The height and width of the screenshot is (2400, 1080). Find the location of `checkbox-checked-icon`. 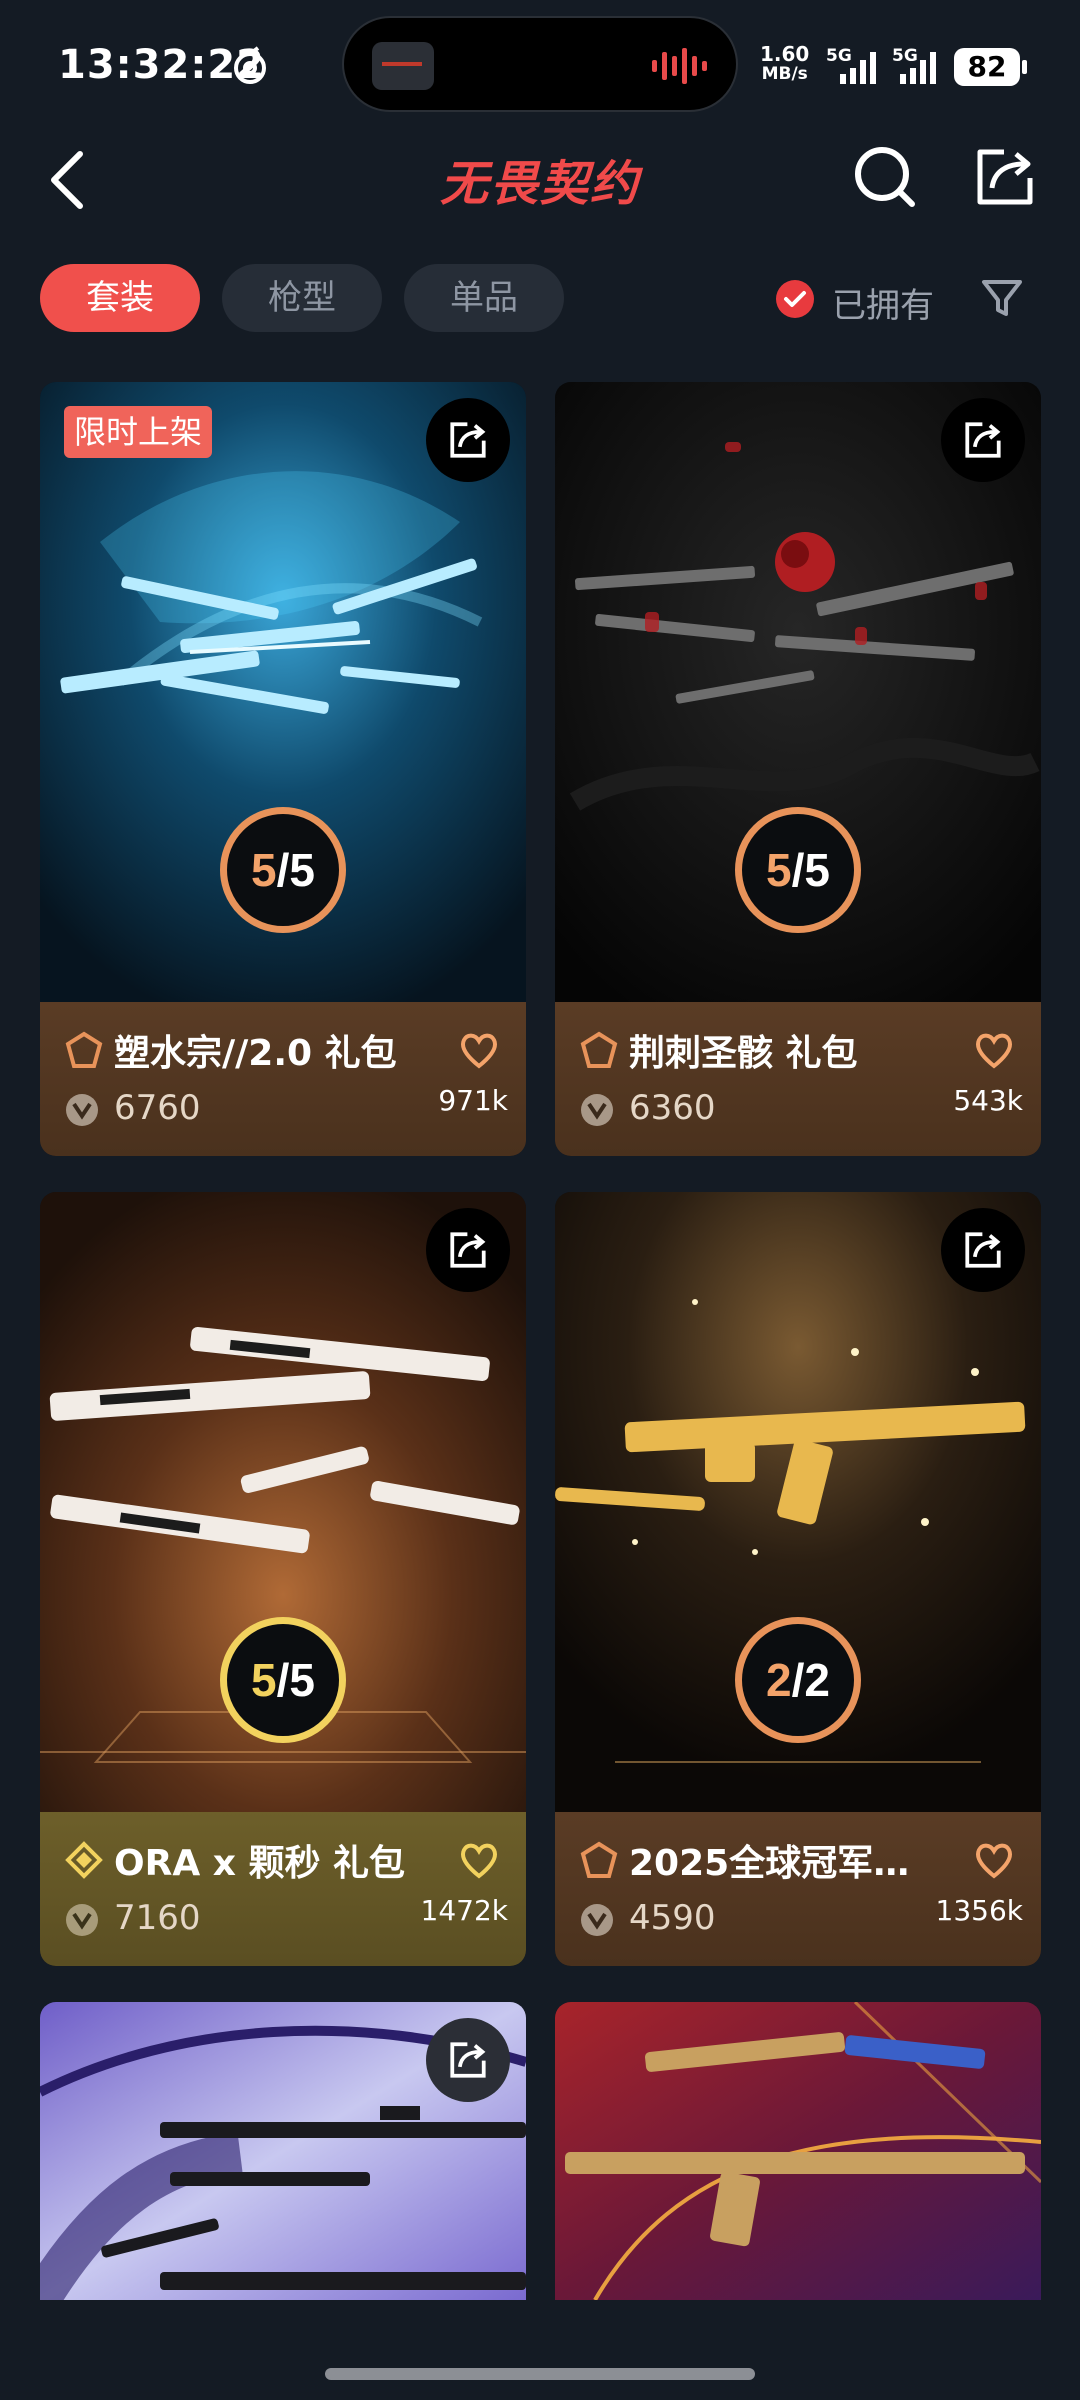

checkbox-checked-icon is located at coordinates (795, 299).